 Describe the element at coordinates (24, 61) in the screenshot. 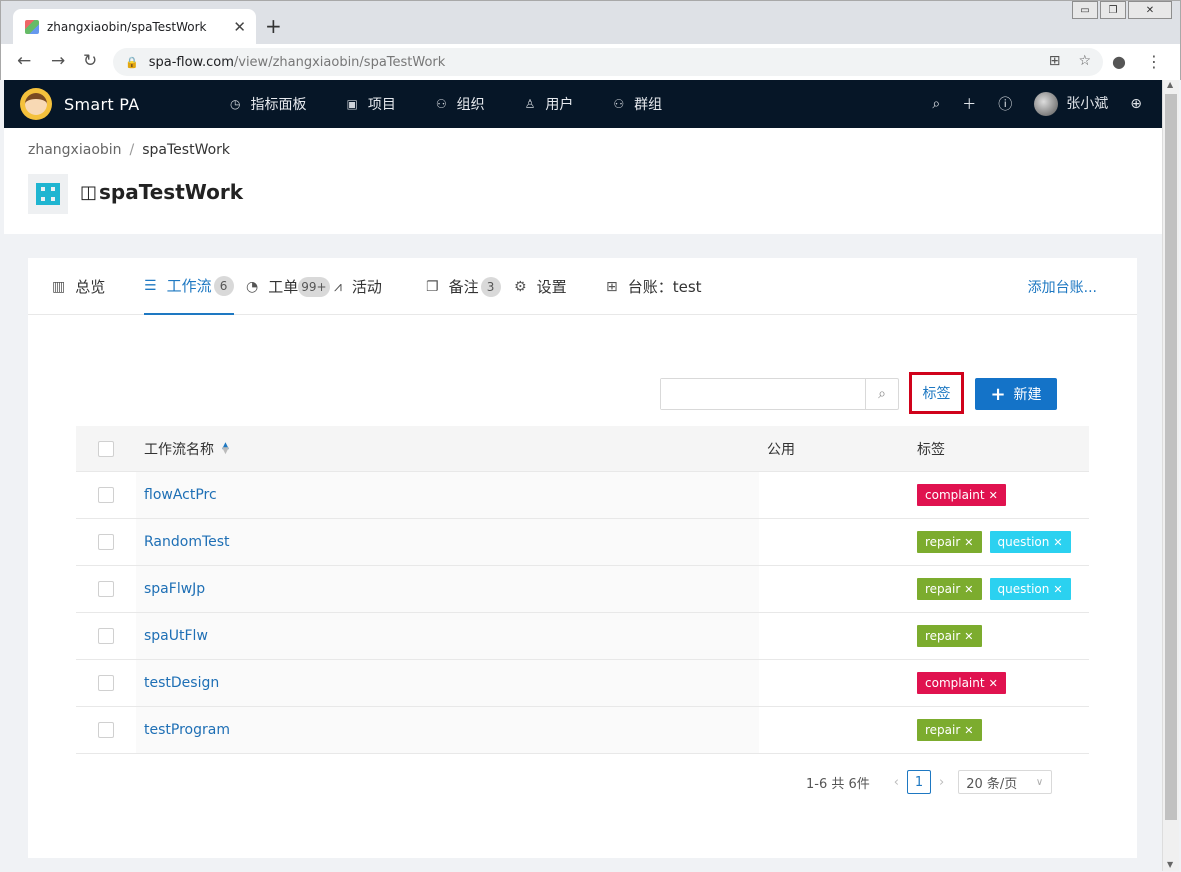

I see `back-arrow-icon: ←` at that location.